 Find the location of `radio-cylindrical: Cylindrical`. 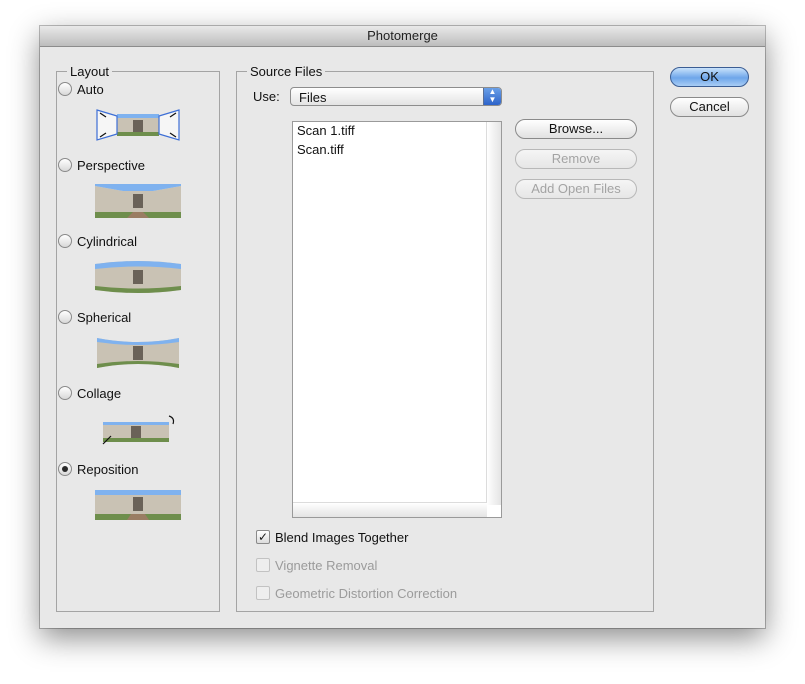

radio-cylindrical: Cylindrical is located at coordinates (97, 241).